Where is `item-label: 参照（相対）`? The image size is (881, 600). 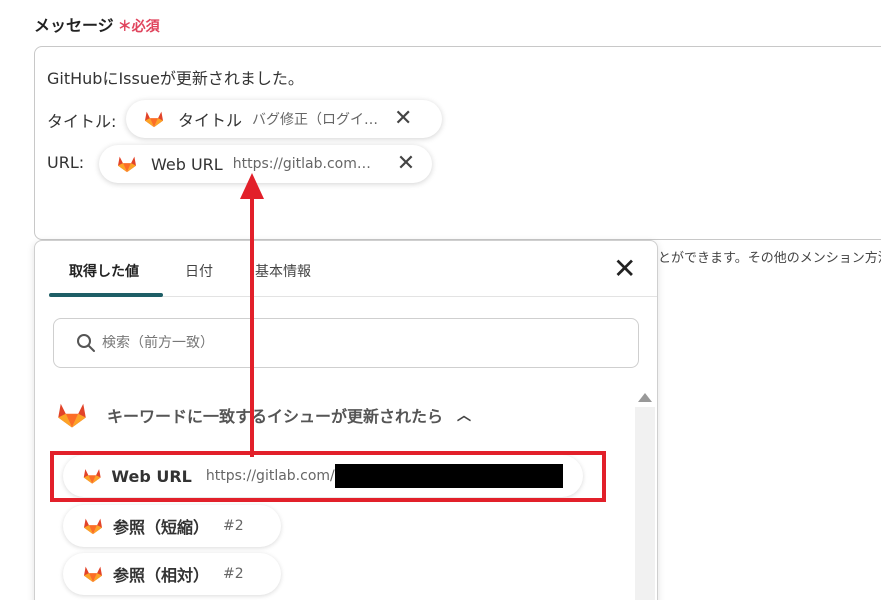 item-label: 参照（相対） is located at coordinates (161, 575).